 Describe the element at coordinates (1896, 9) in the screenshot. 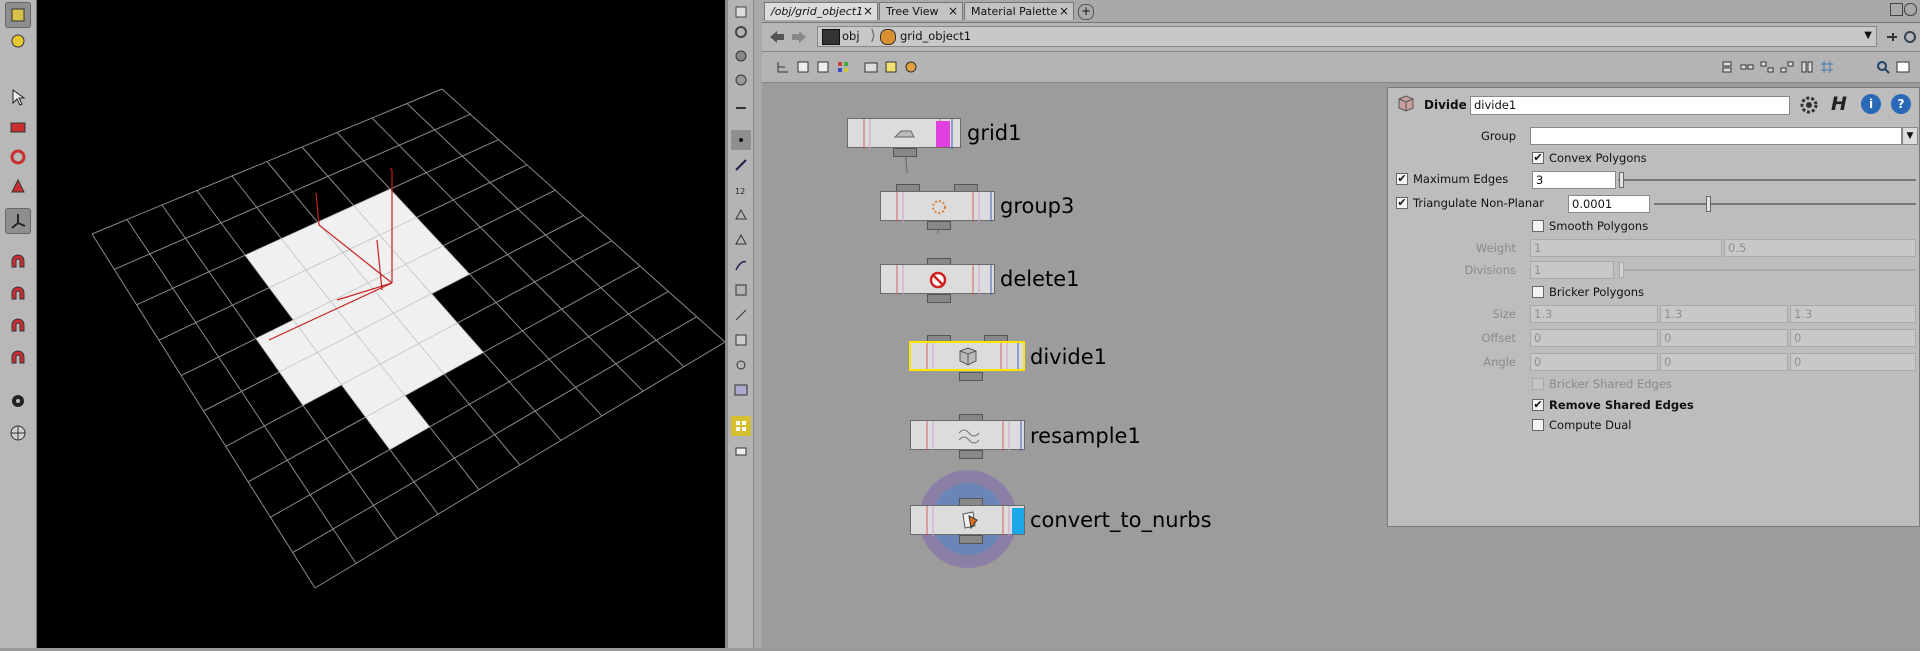

I see `maximize-icon` at that location.